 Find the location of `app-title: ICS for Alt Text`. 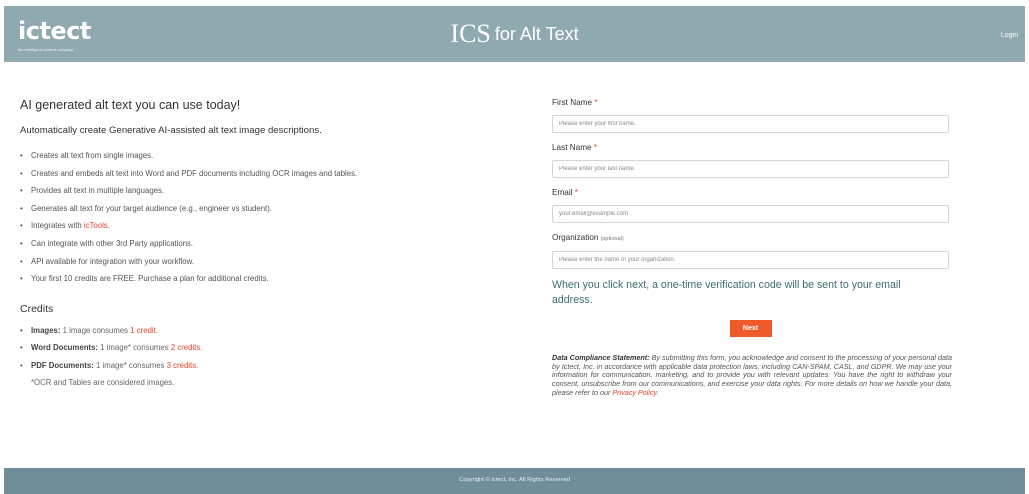

app-title: ICS for Alt Text is located at coordinates (514, 33).